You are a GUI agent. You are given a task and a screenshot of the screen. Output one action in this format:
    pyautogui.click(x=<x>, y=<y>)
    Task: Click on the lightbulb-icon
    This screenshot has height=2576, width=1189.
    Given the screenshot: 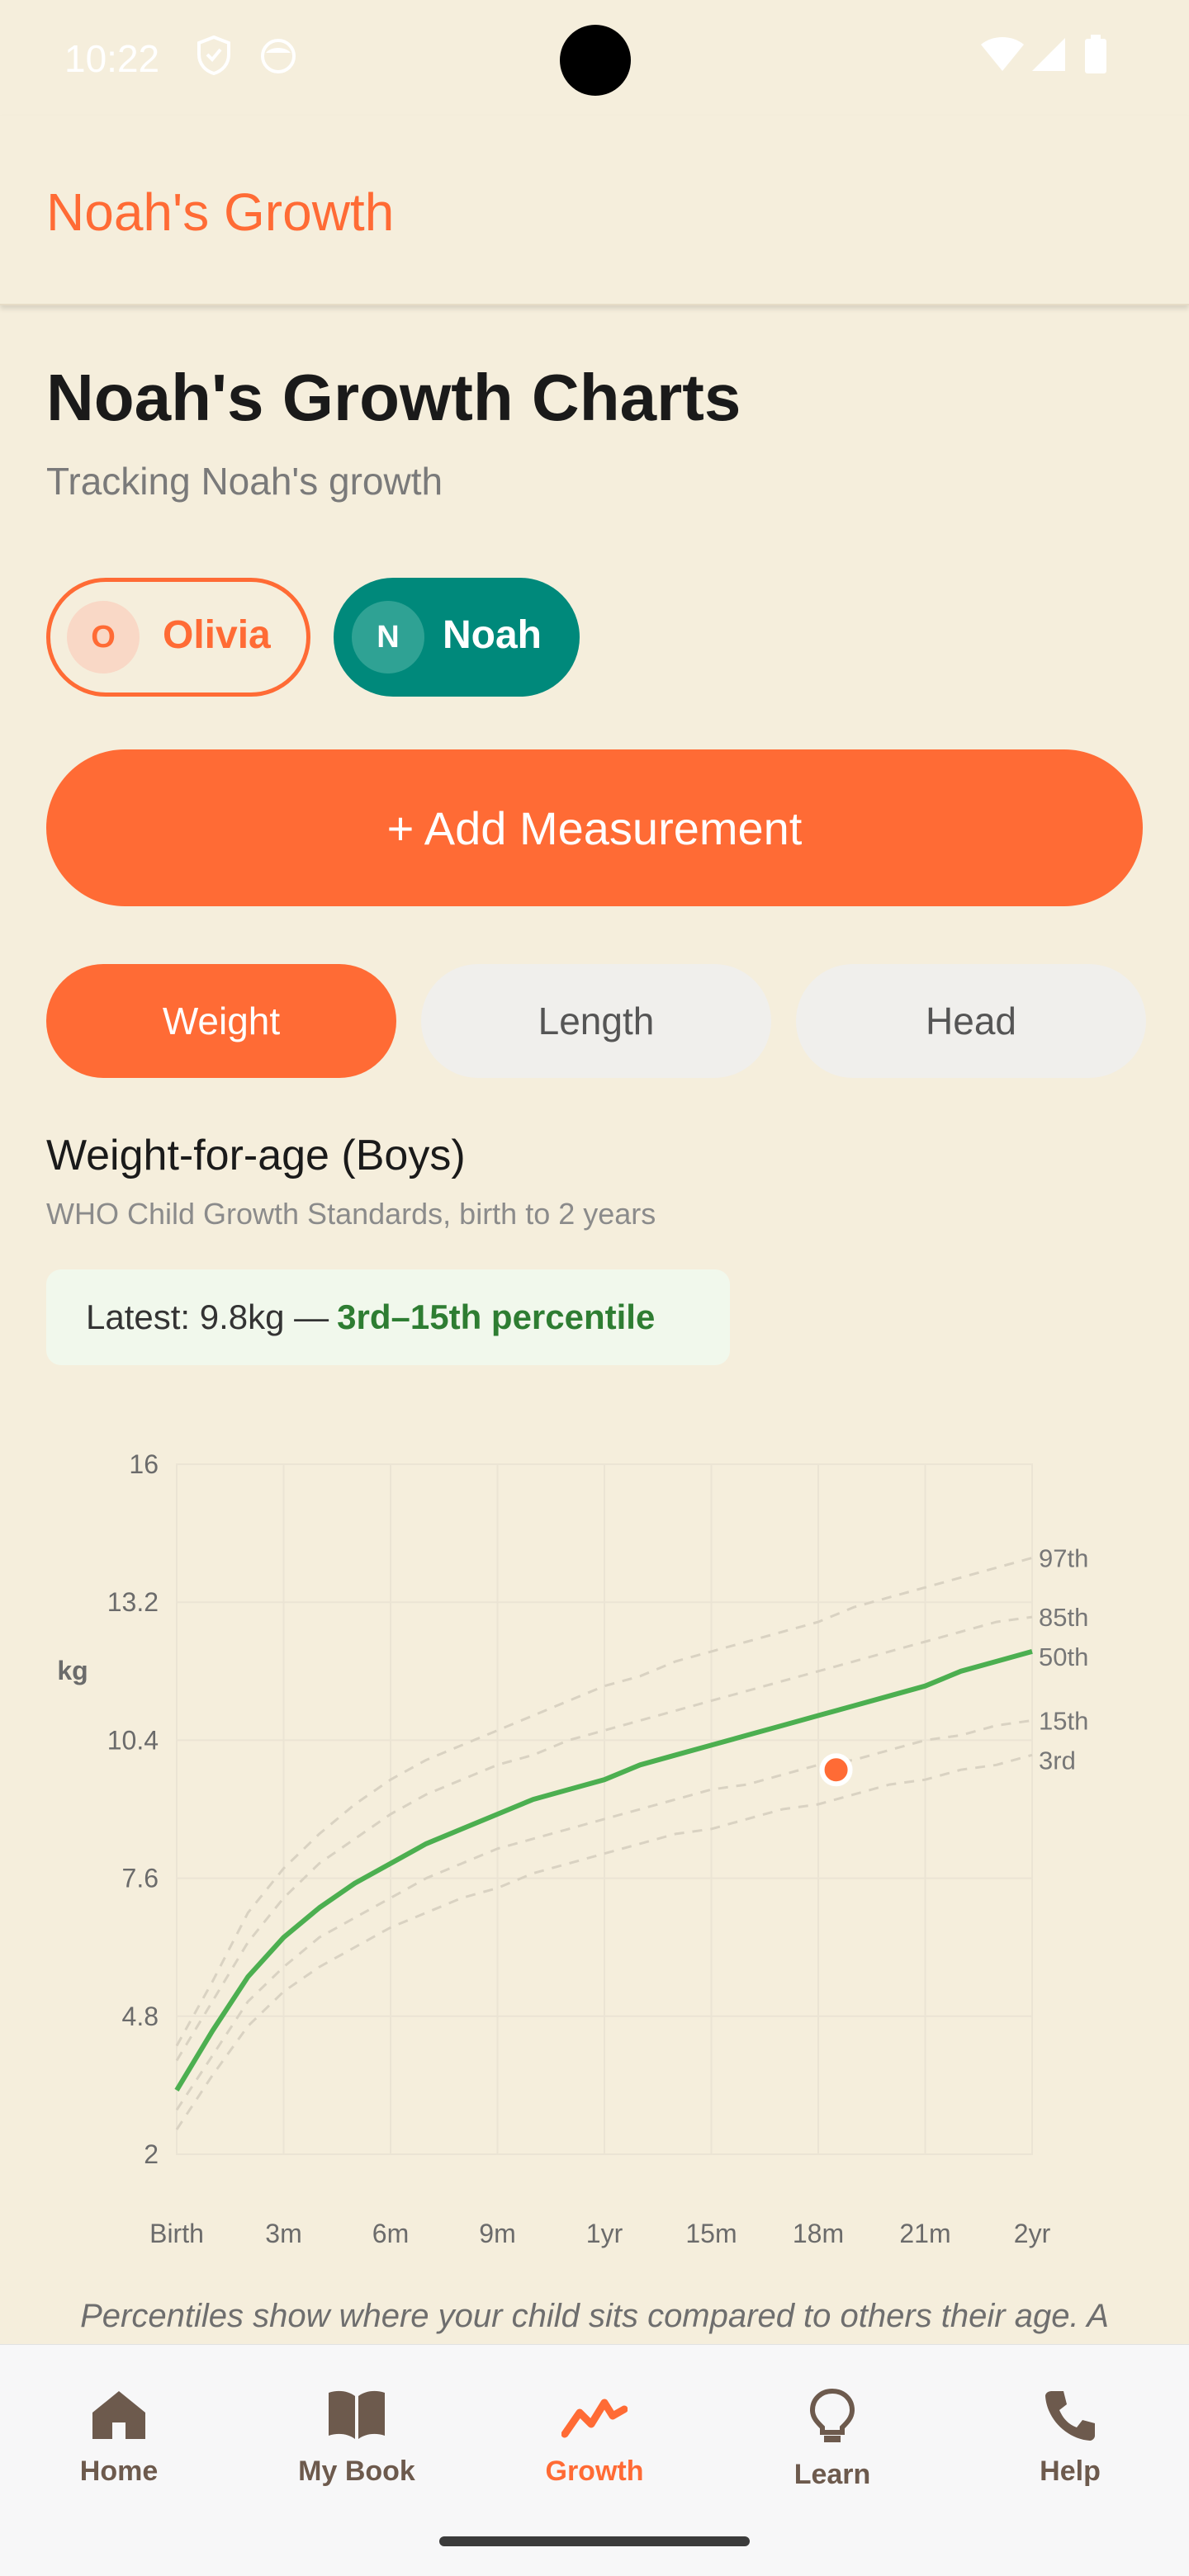 What is the action you would take?
    pyautogui.click(x=832, y=2415)
    